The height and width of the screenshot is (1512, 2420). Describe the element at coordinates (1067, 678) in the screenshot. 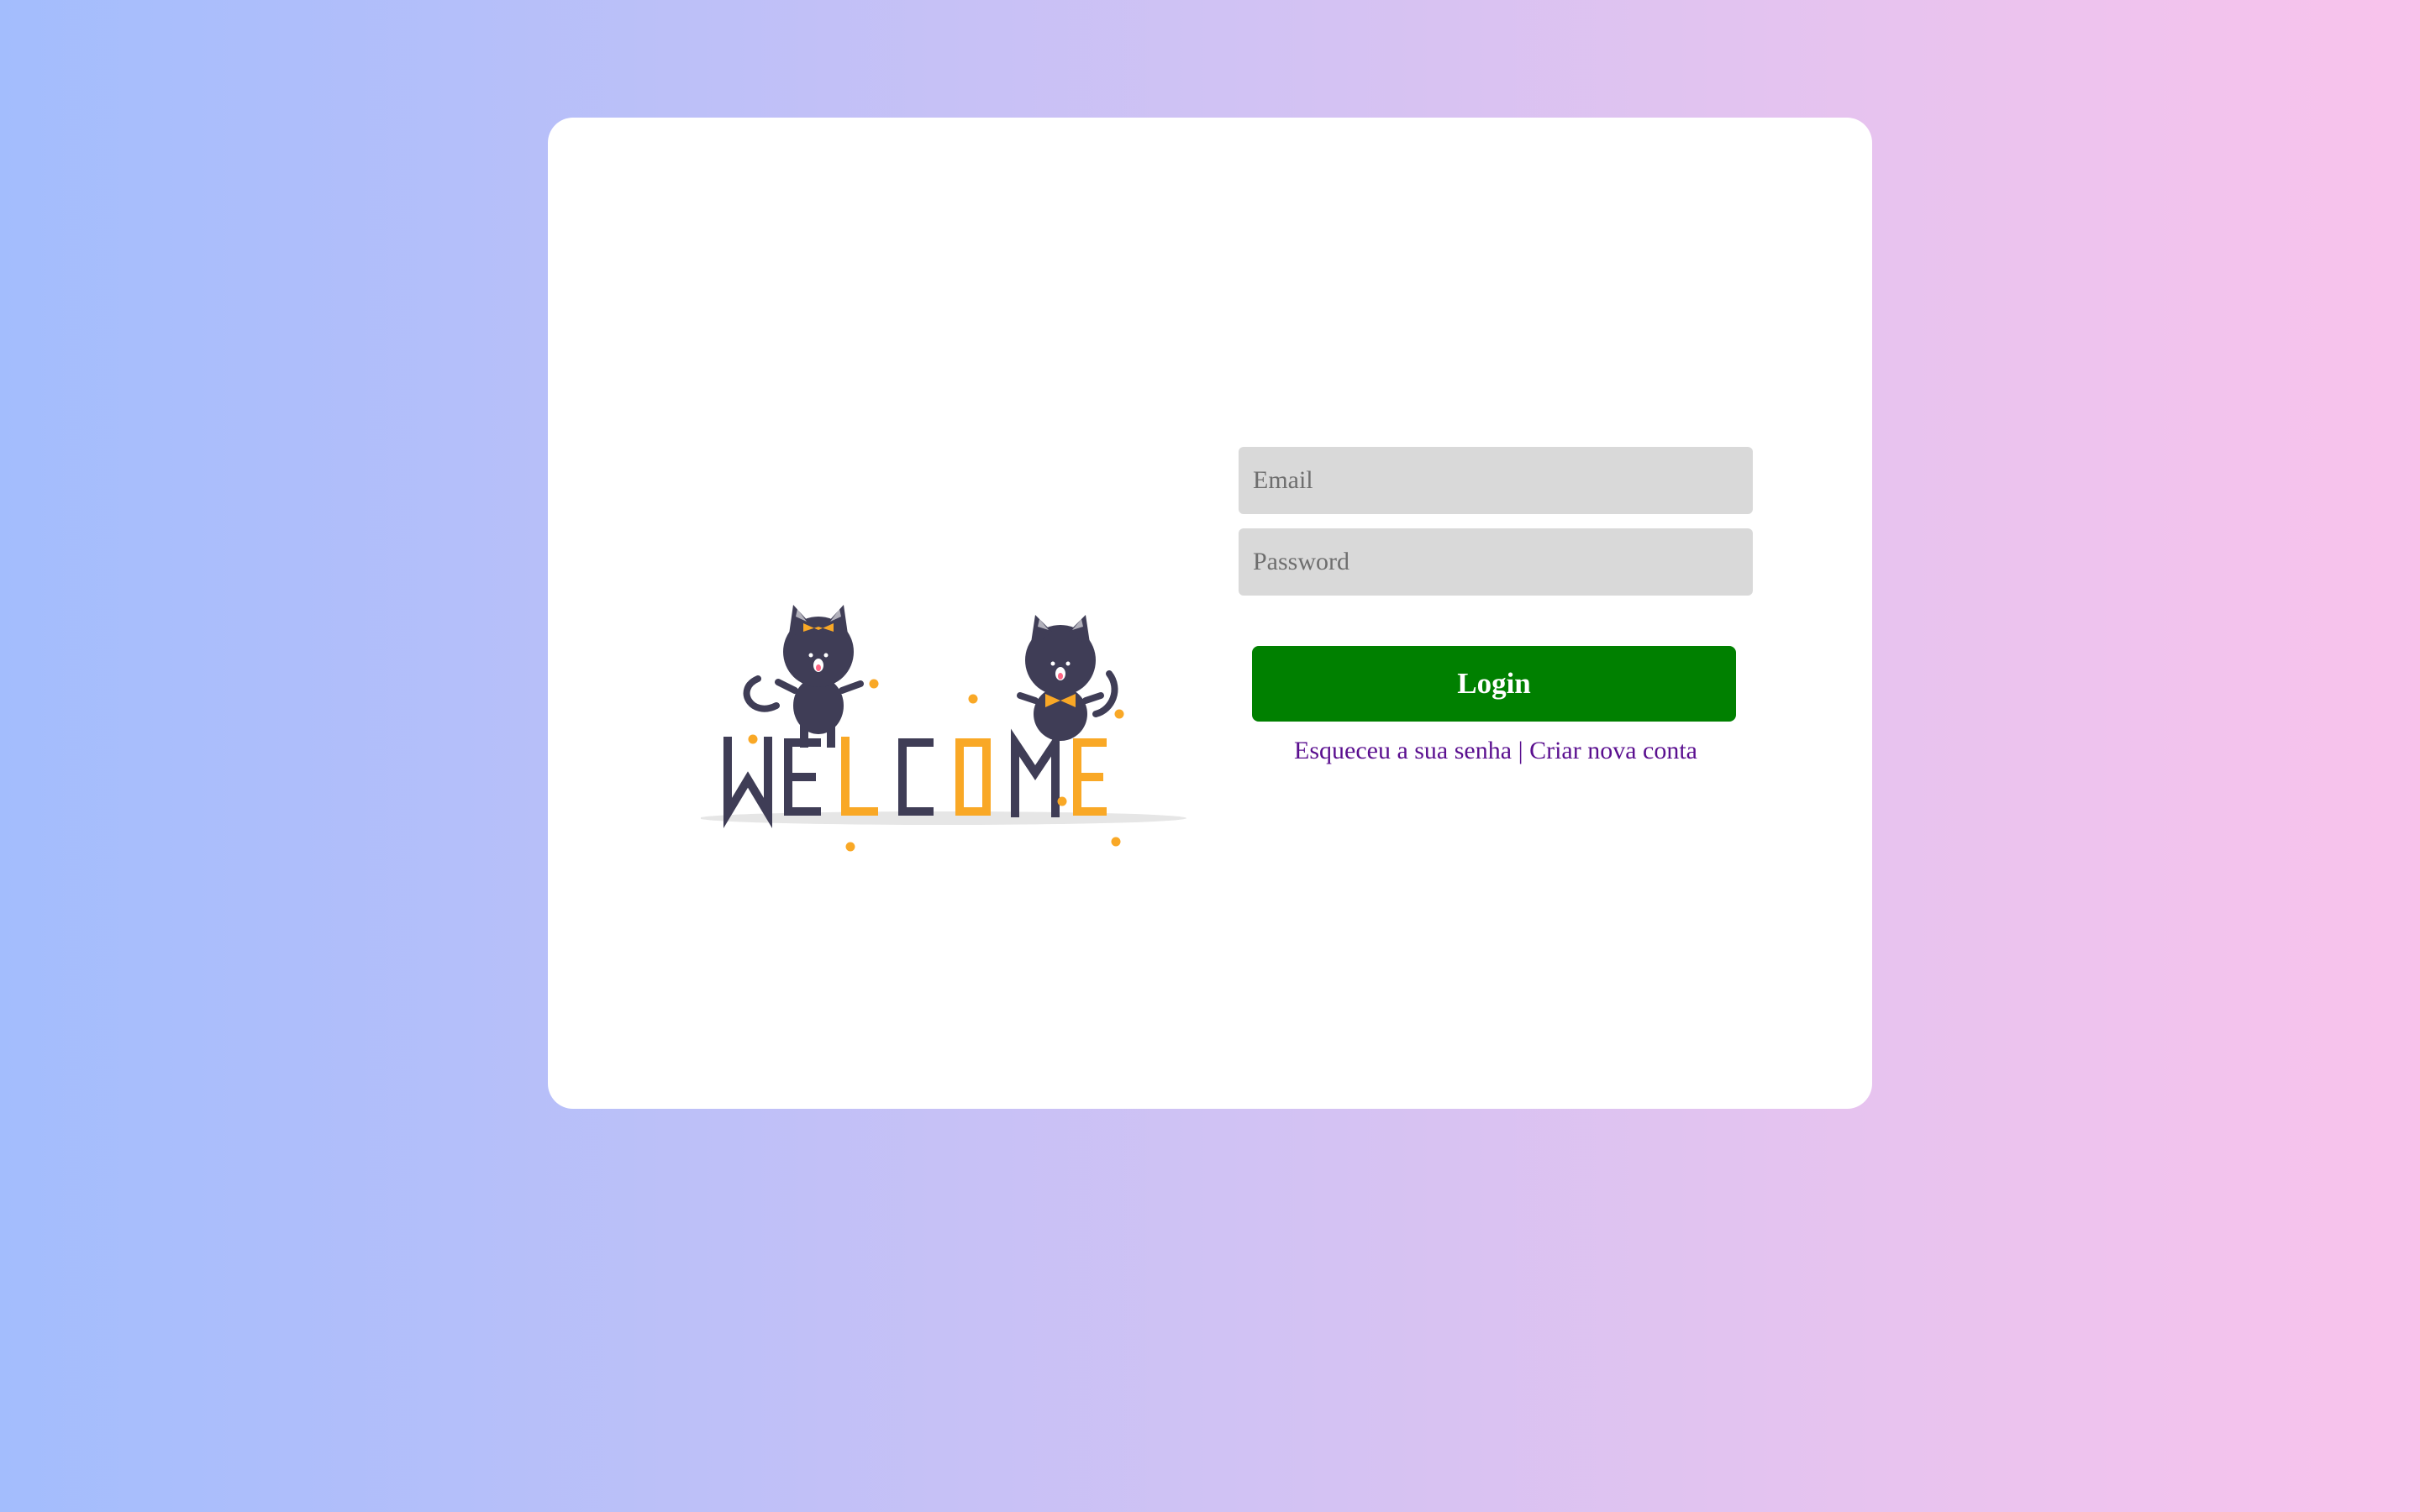

I see `right-cat` at that location.